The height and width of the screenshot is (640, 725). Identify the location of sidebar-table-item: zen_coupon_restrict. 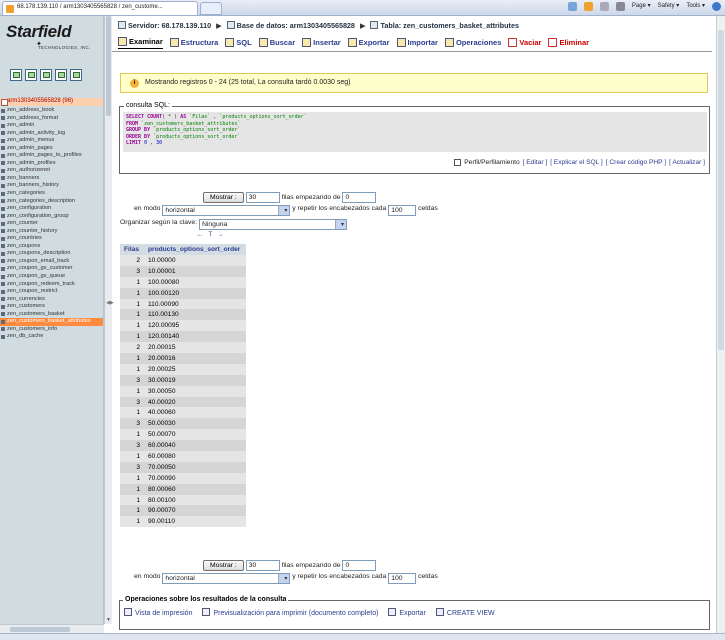
(51, 292).